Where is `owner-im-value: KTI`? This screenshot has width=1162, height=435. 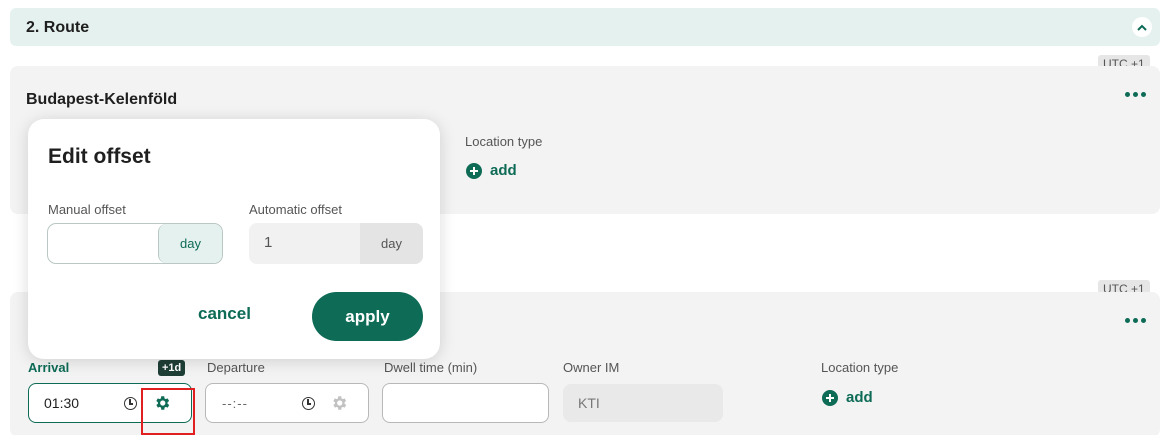 owner-im-value: KTI is located at coordinates (589, 403).